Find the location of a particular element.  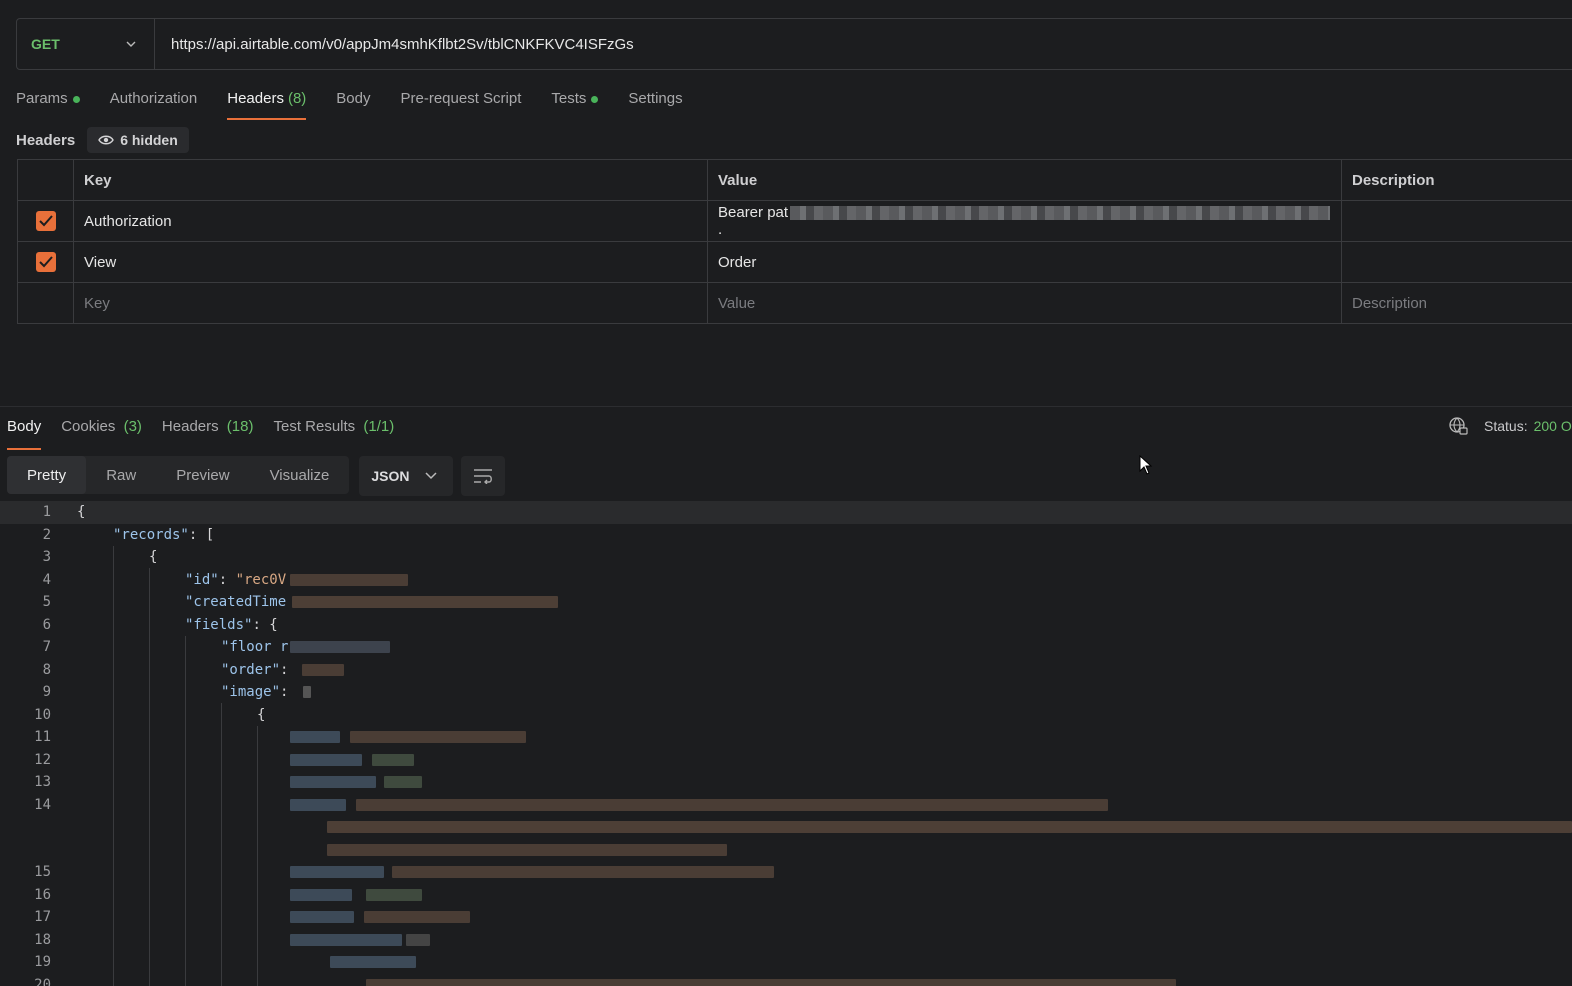

json-punct: : is located at coordinates (284, 692).